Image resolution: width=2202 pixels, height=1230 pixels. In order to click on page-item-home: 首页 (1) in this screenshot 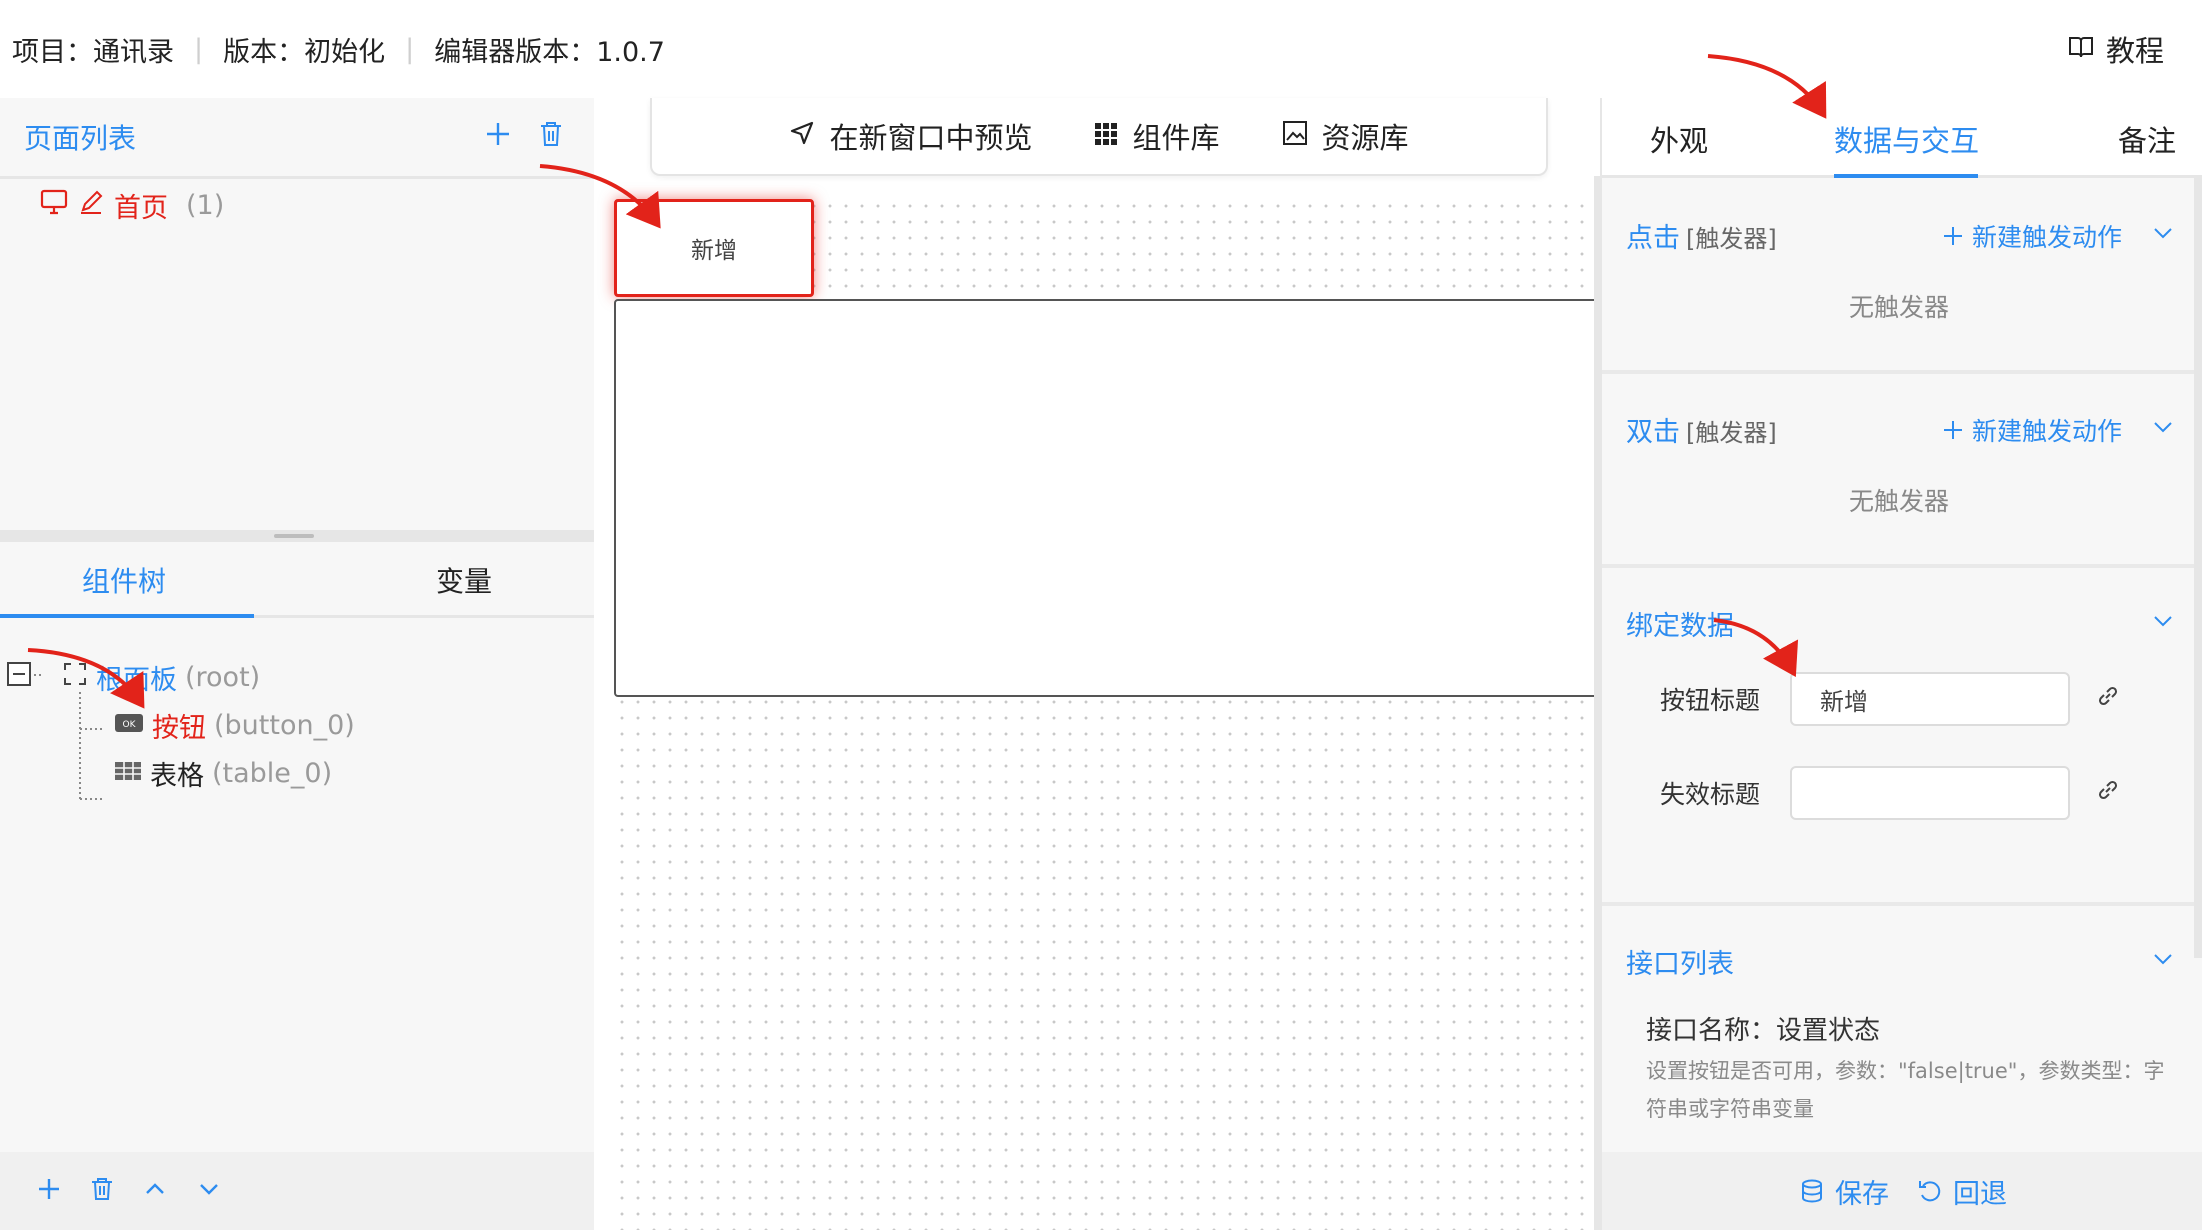, I will do `click(132, 205)`.